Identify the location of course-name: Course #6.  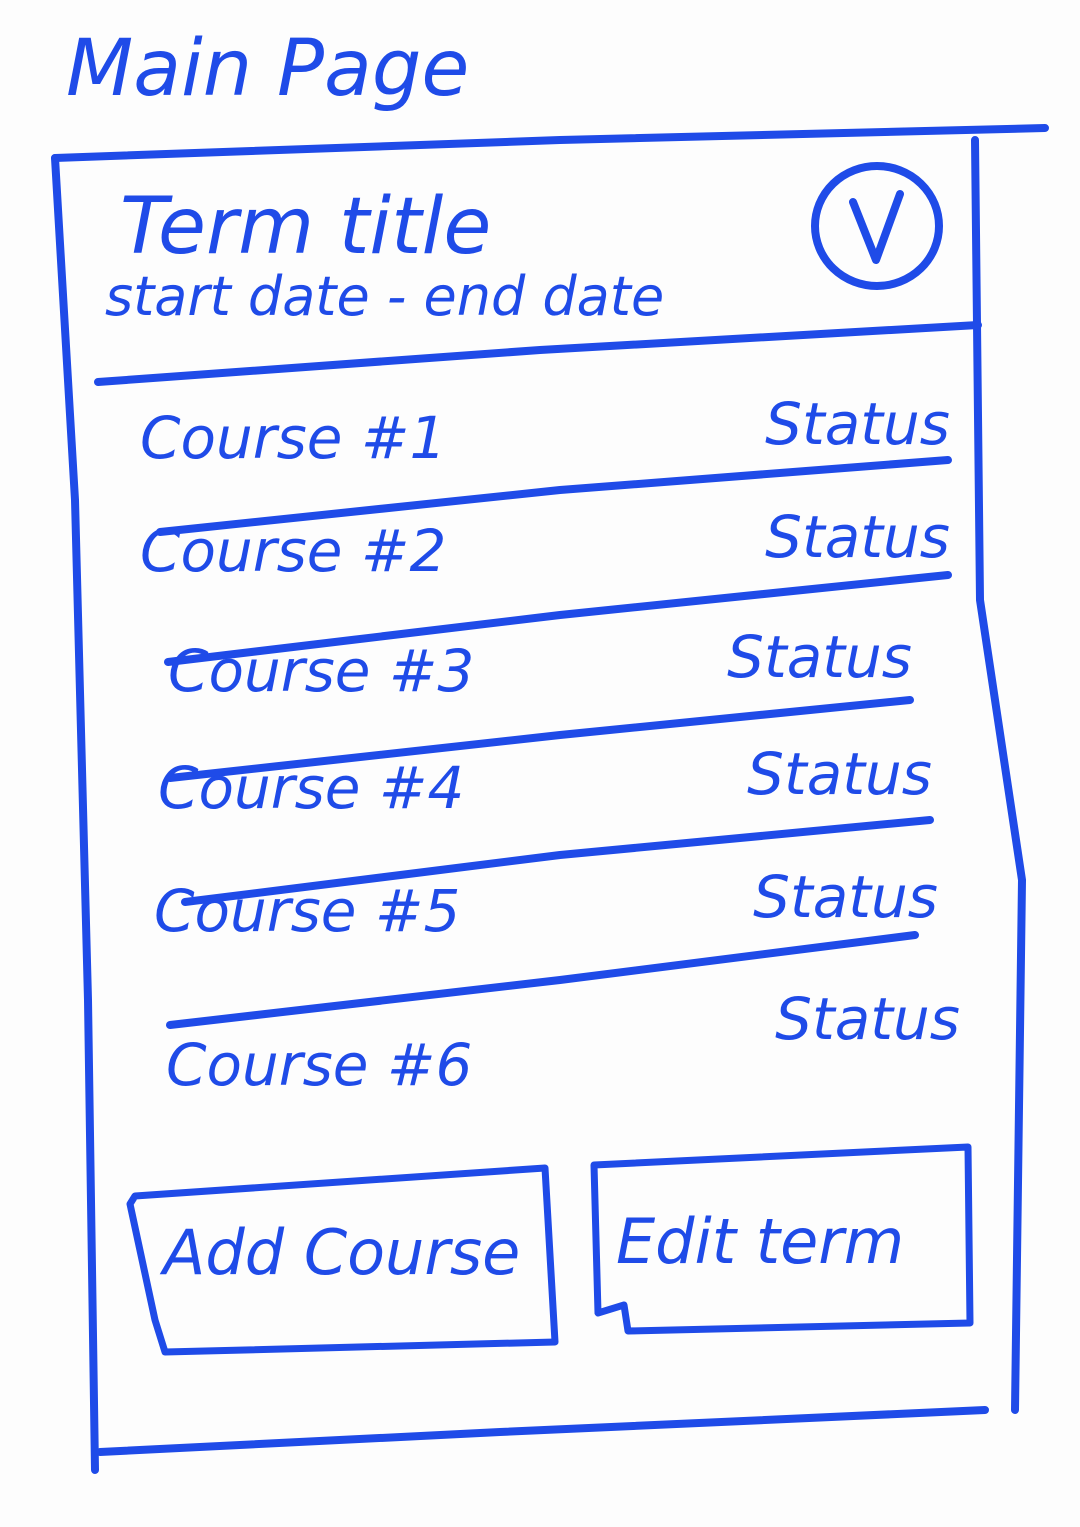
(319, 1065).